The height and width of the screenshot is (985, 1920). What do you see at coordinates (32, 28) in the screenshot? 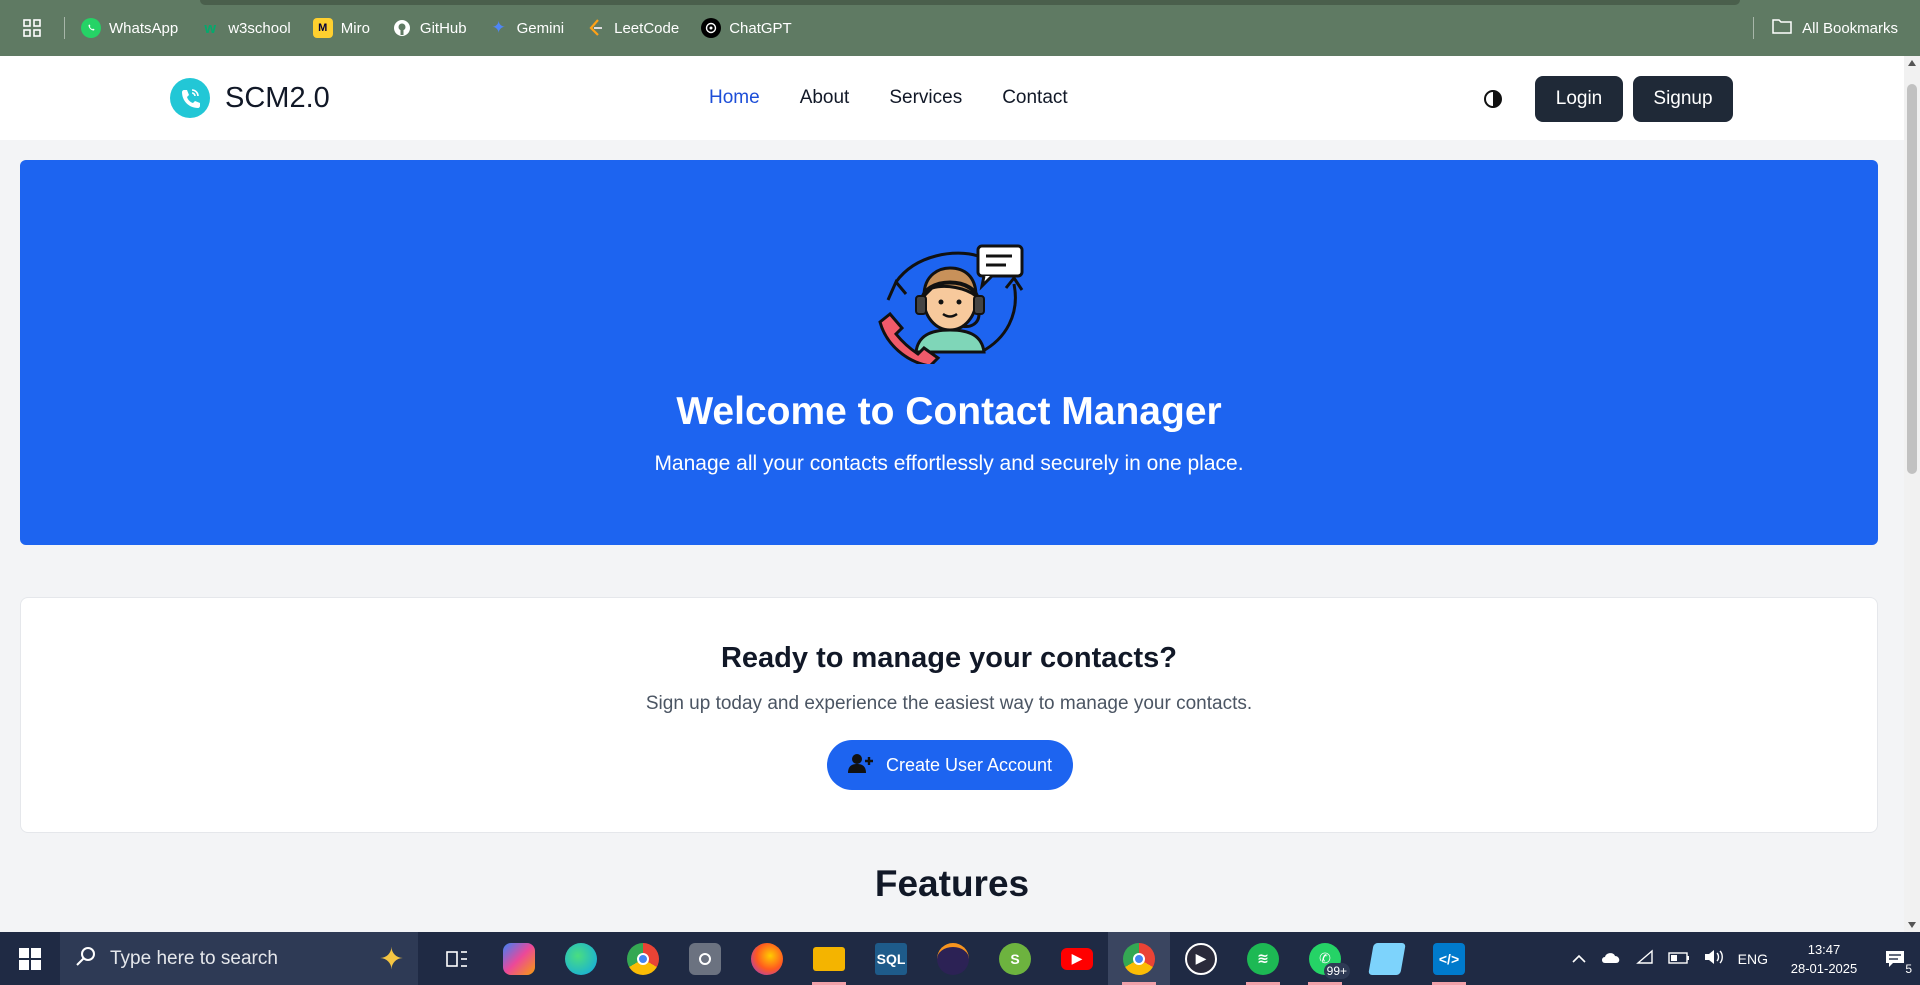
I see `apps-grid-icon` at bounding box center [32, 28].